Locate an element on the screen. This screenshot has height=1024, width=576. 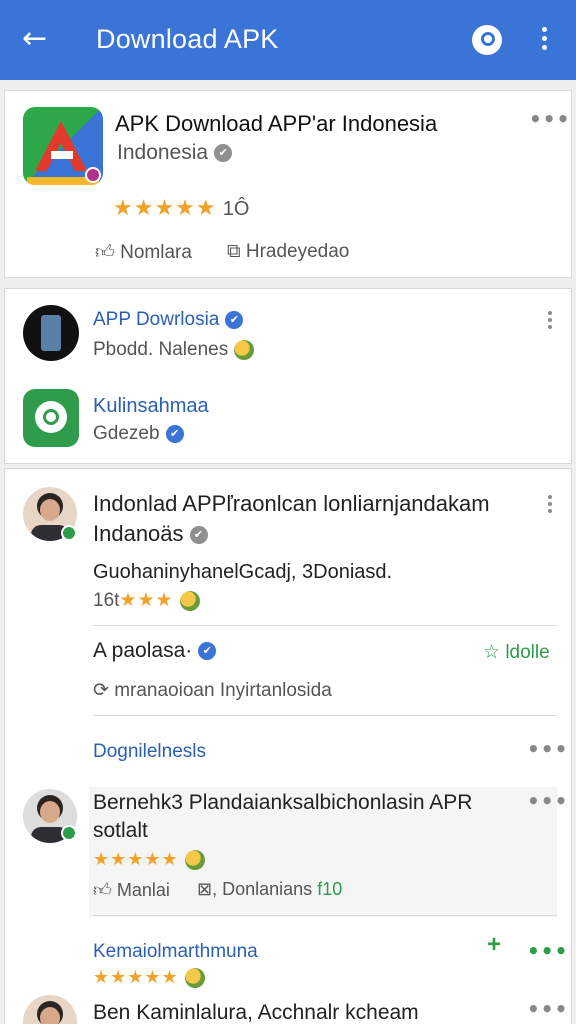
star-outline-icon: ☆ is located at coordinates (492, 652).